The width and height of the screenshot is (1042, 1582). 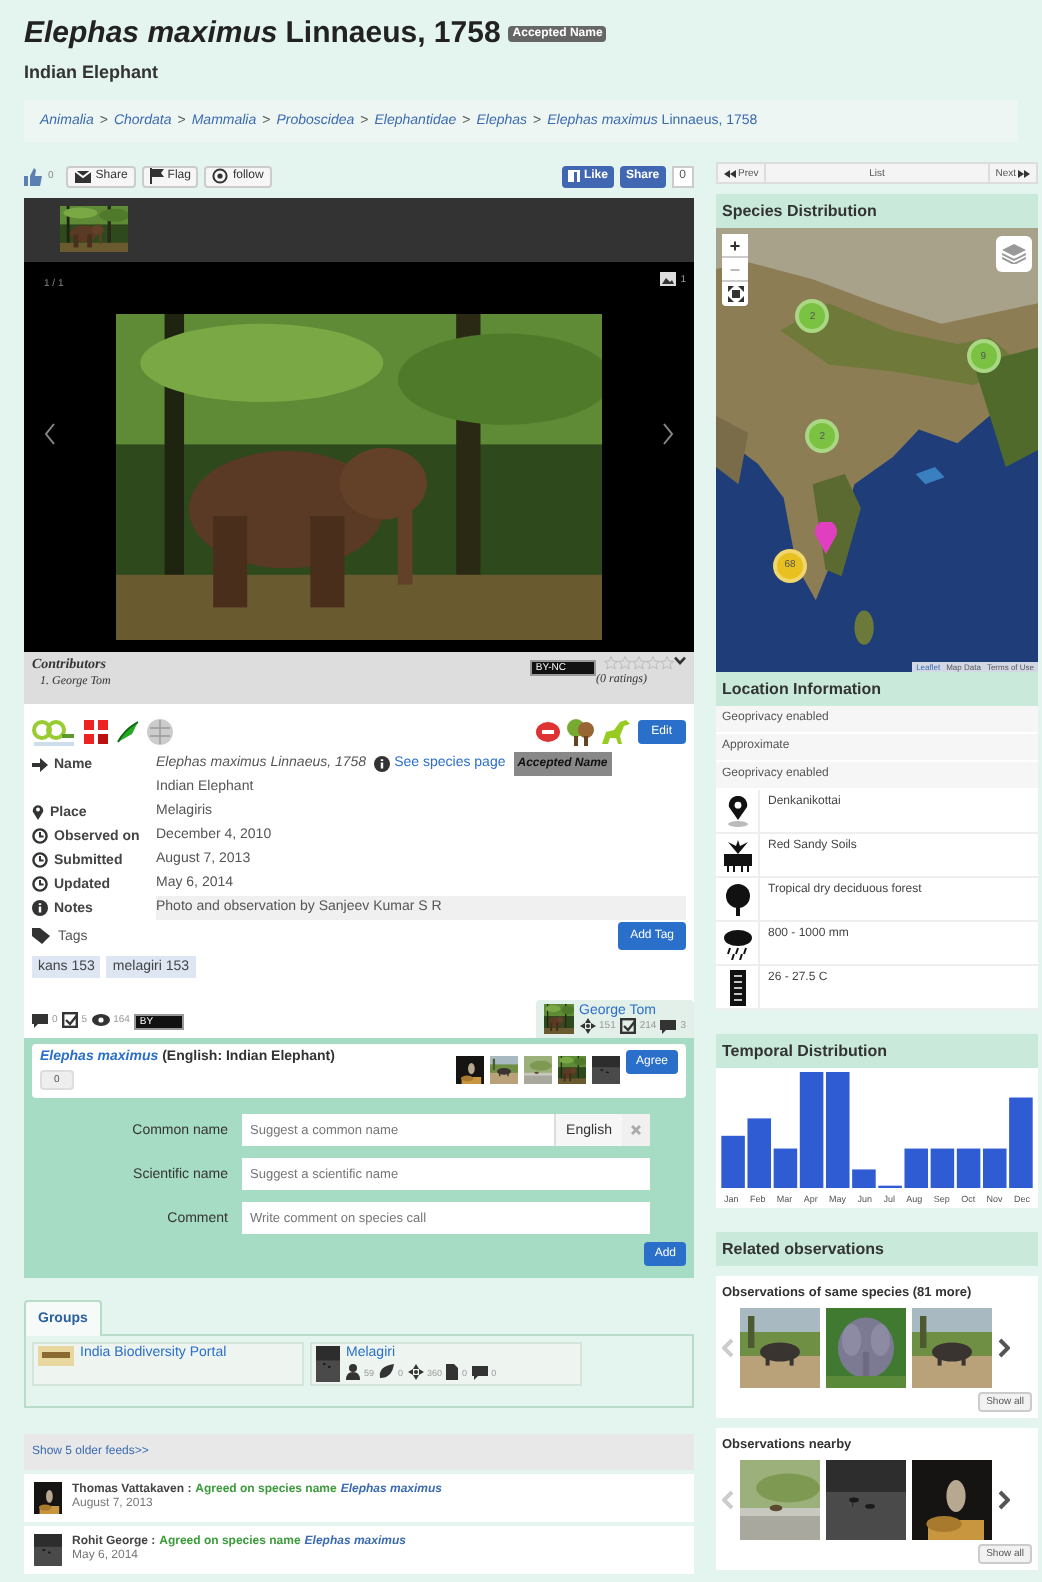 What do you see at coordinates (730, 173) in the screenshot?
I see `rewind-icon` at bounding box center [730, 173].